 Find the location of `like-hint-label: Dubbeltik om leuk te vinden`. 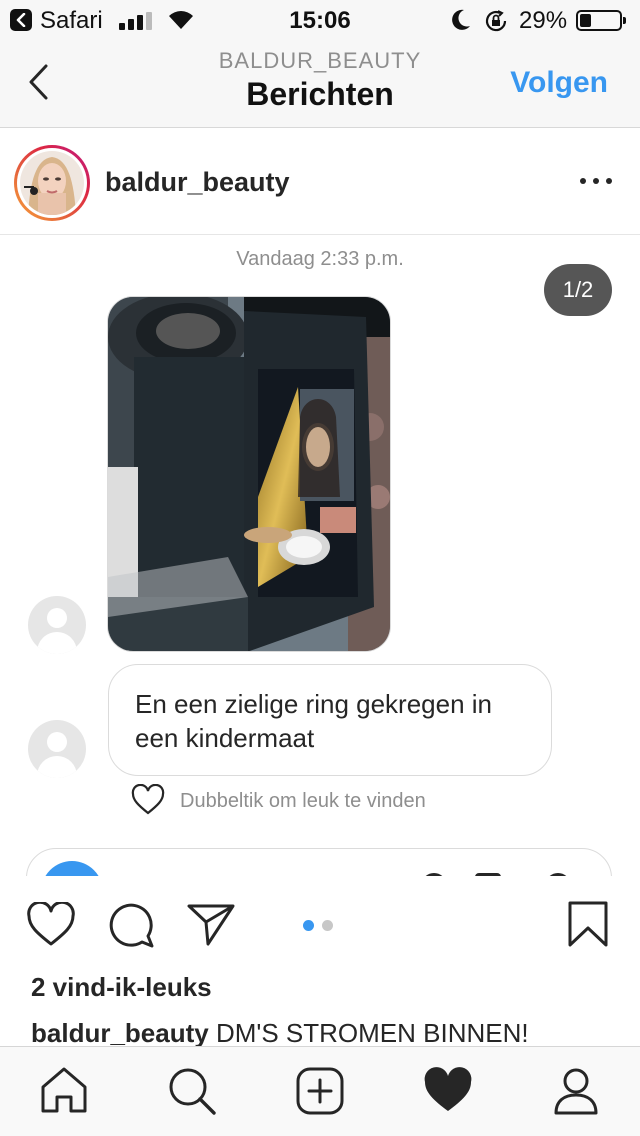

like-hint-label: Dubbeltik om leuk te vinden is located at coordinates (303, 801).